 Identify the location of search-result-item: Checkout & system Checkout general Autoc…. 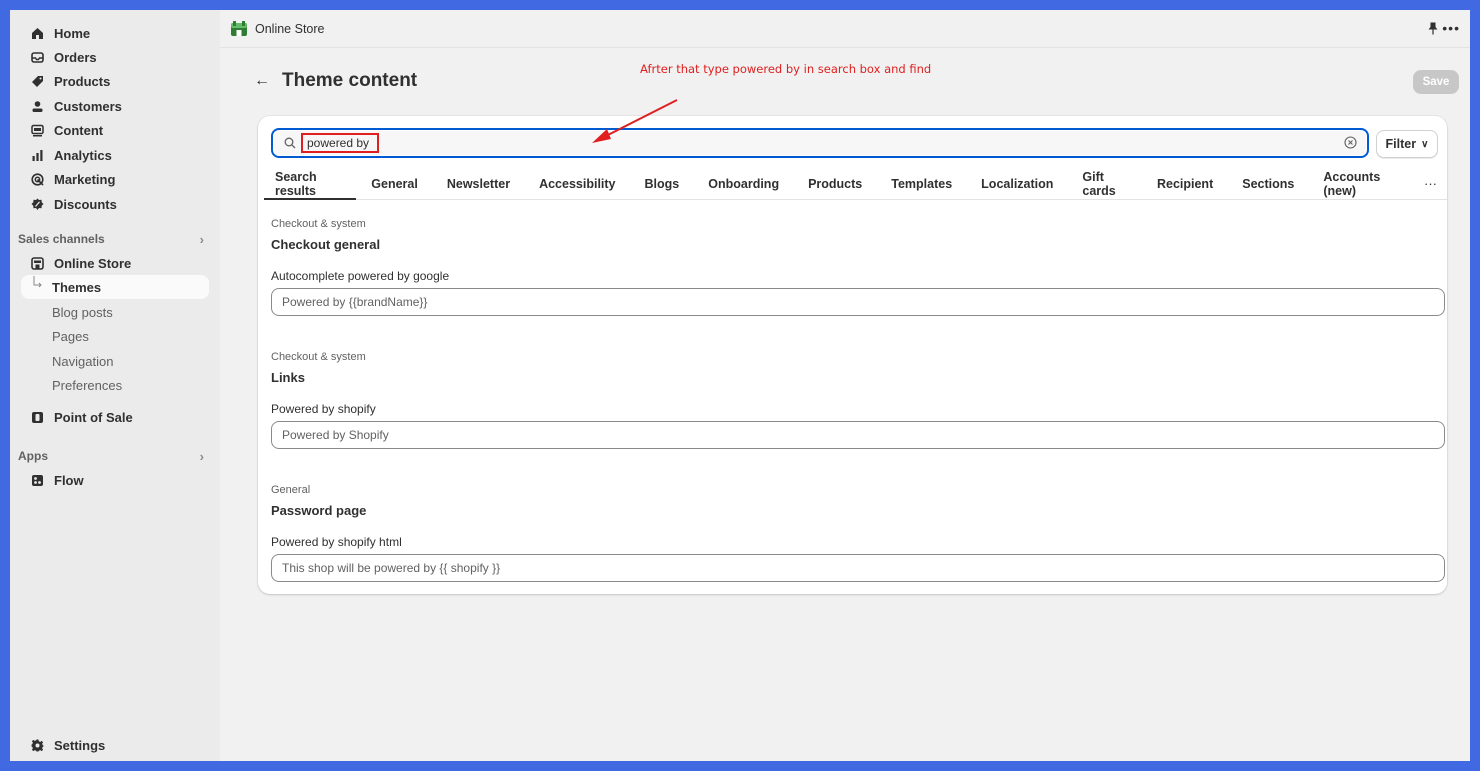
(858, 267).